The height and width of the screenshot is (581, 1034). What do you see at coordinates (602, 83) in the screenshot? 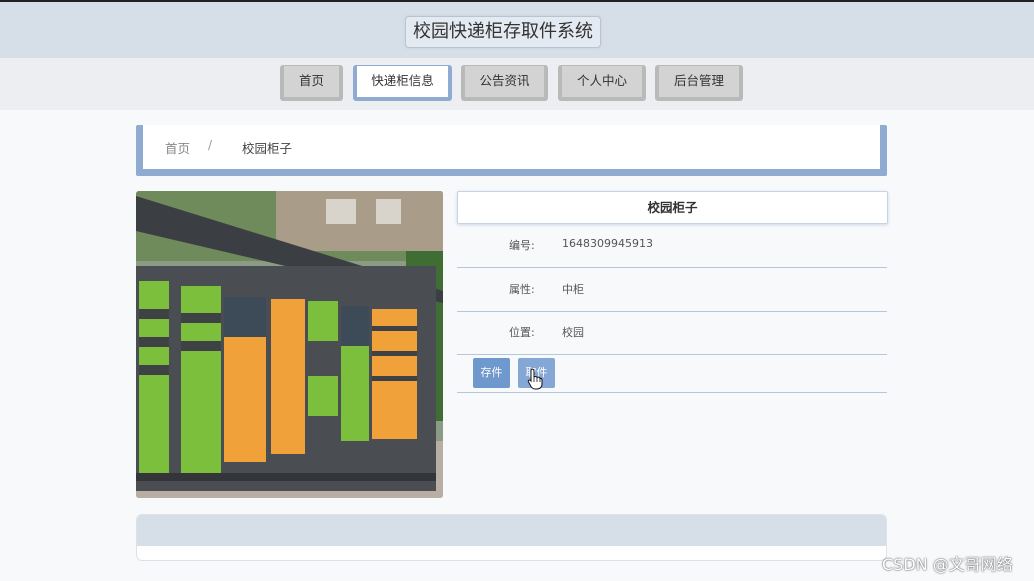
I see `nav-item-personal-center: 个人中心` at bounding box center [602, 83].